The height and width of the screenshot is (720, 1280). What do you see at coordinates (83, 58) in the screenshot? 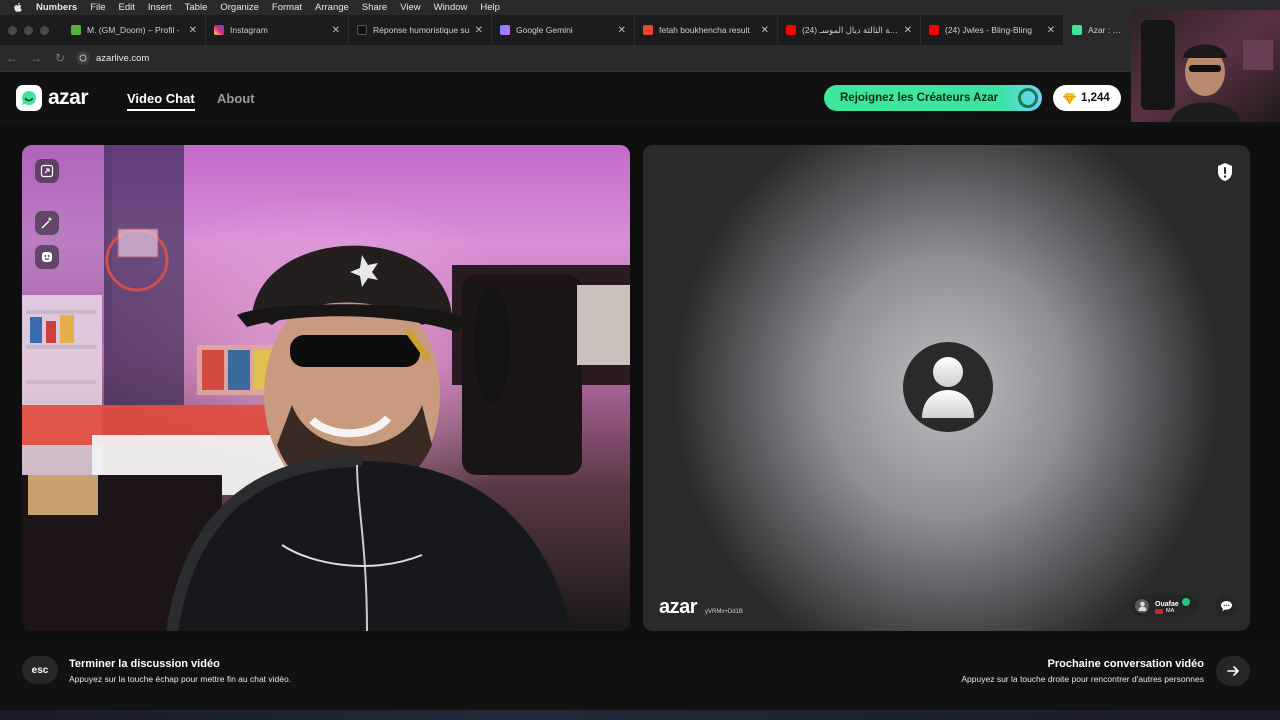
I see `site-info-icon` at bounding box center [83, 58].